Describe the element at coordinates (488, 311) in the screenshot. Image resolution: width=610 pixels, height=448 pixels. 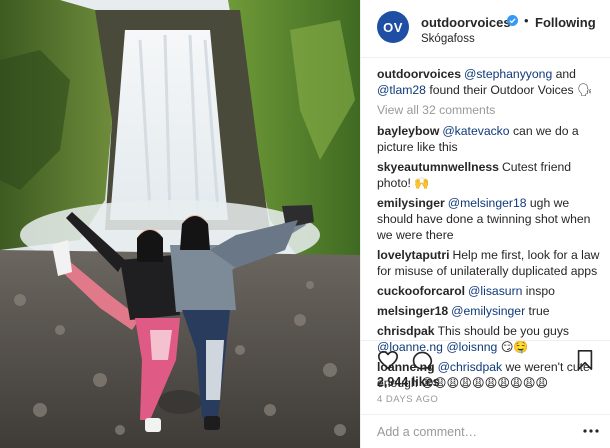
I see `mention-link: @emilysinger` at that location.